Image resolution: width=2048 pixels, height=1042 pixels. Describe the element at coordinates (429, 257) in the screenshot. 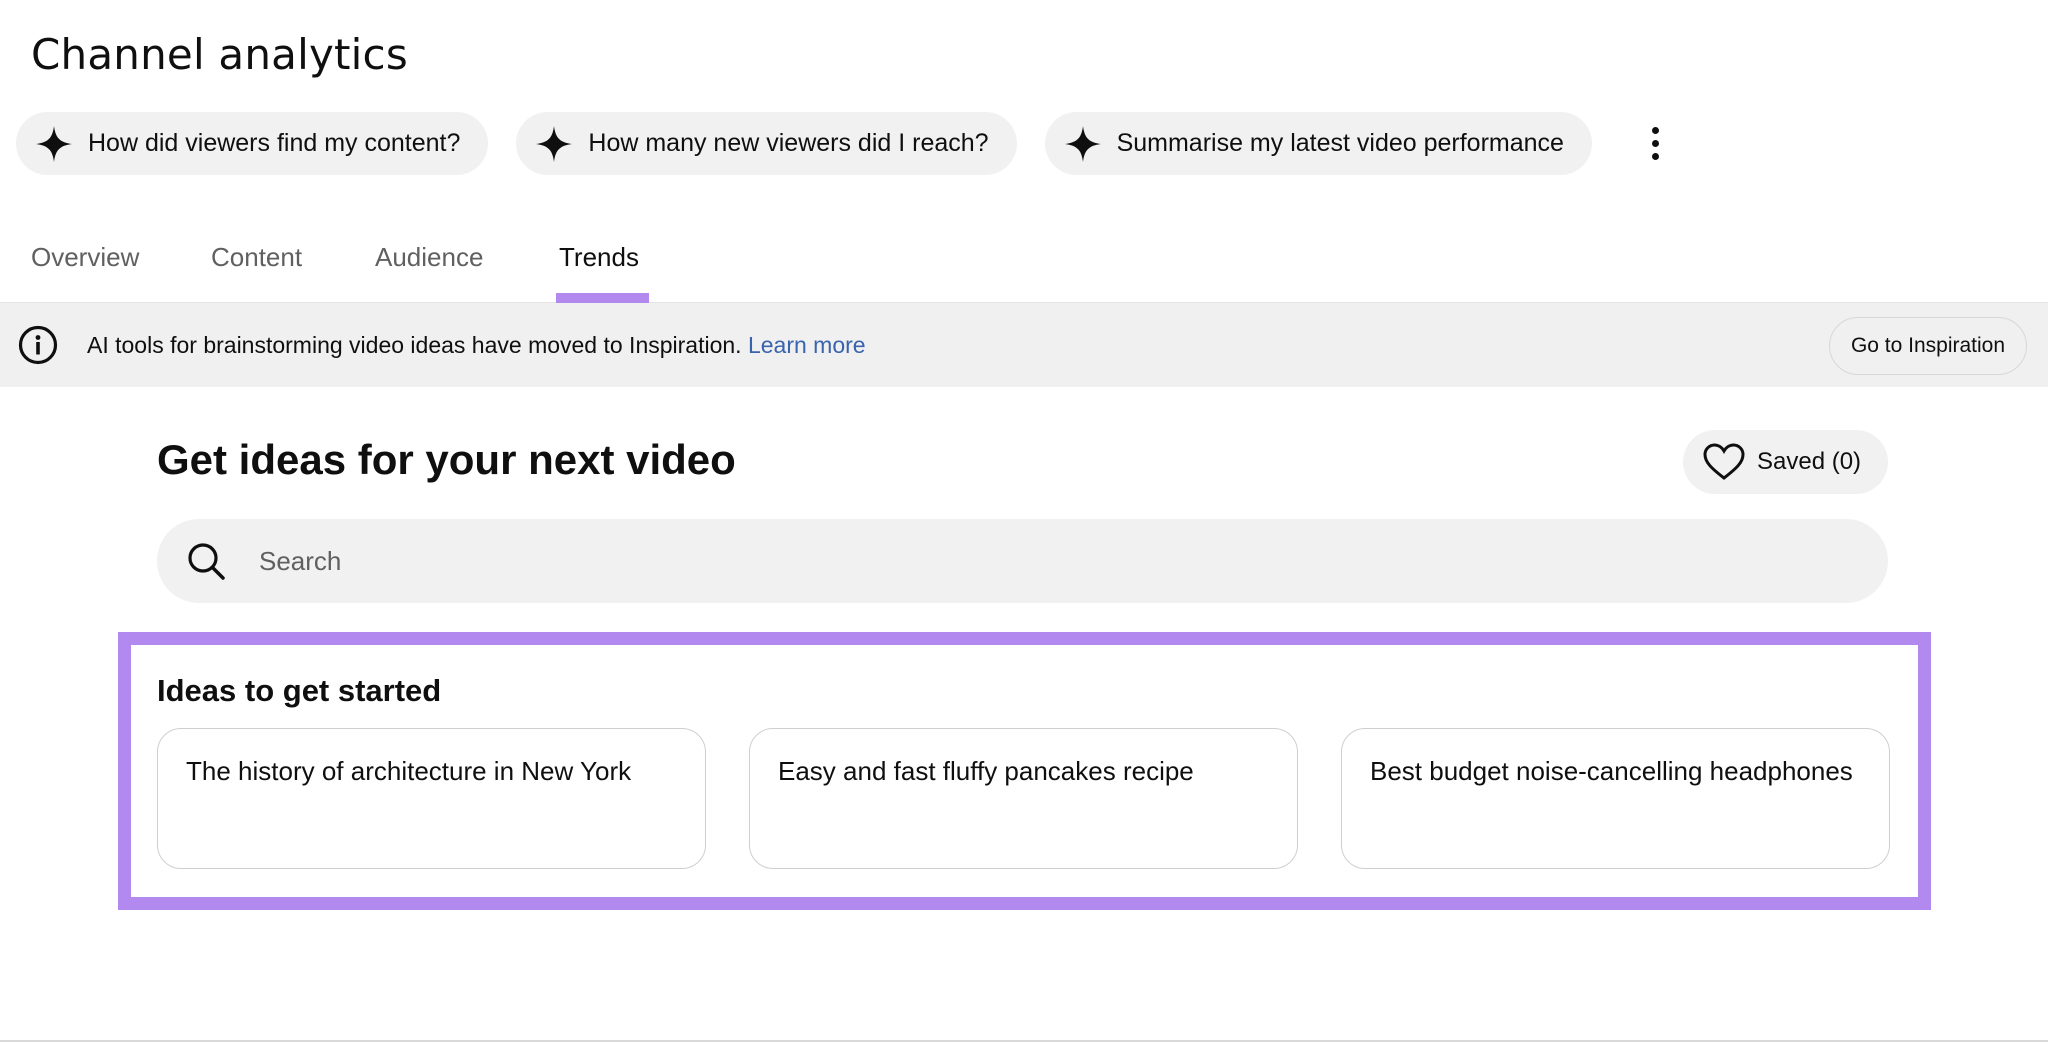

I see `tab-audience: Audience` at that location.